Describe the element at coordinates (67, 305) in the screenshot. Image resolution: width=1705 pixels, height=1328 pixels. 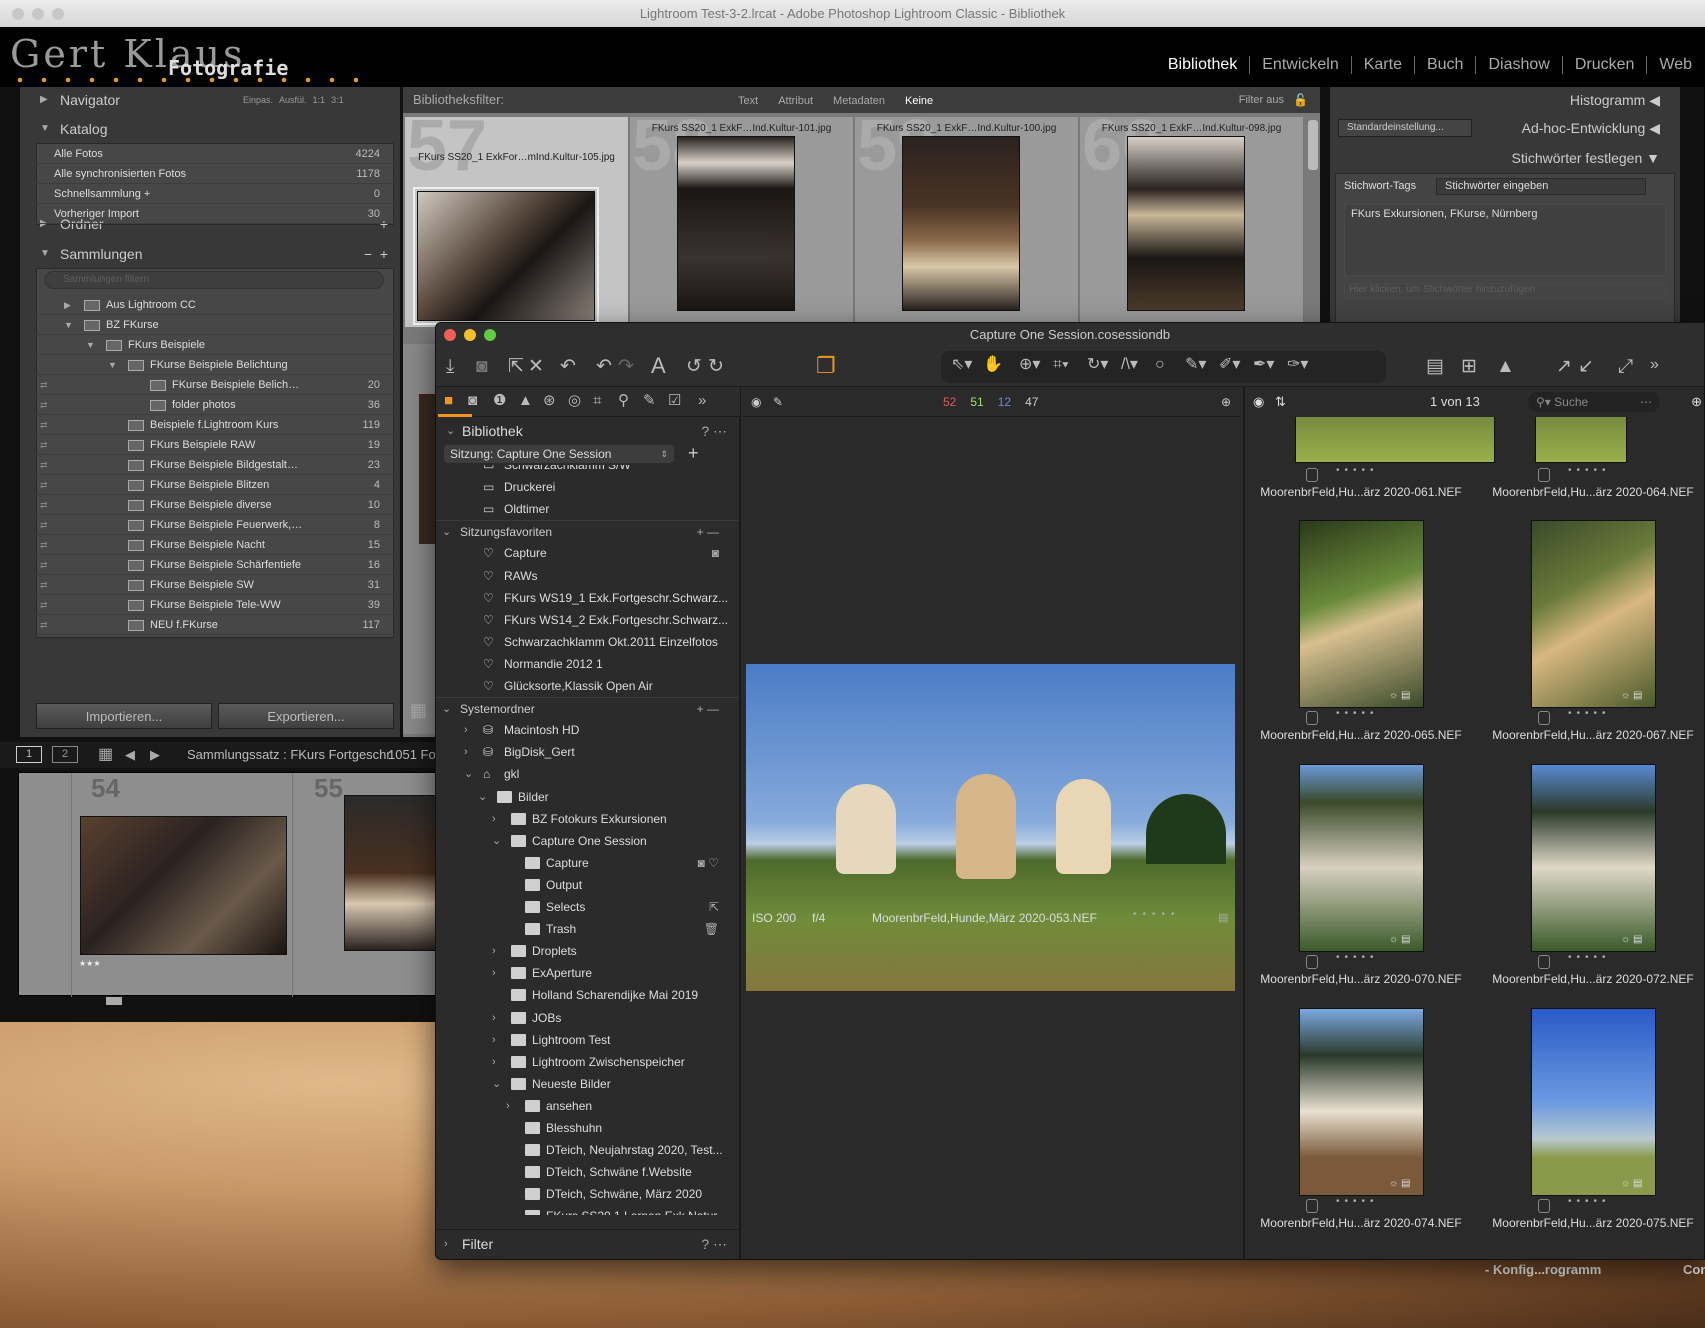
I see `expand-icon: ▶` at that location.